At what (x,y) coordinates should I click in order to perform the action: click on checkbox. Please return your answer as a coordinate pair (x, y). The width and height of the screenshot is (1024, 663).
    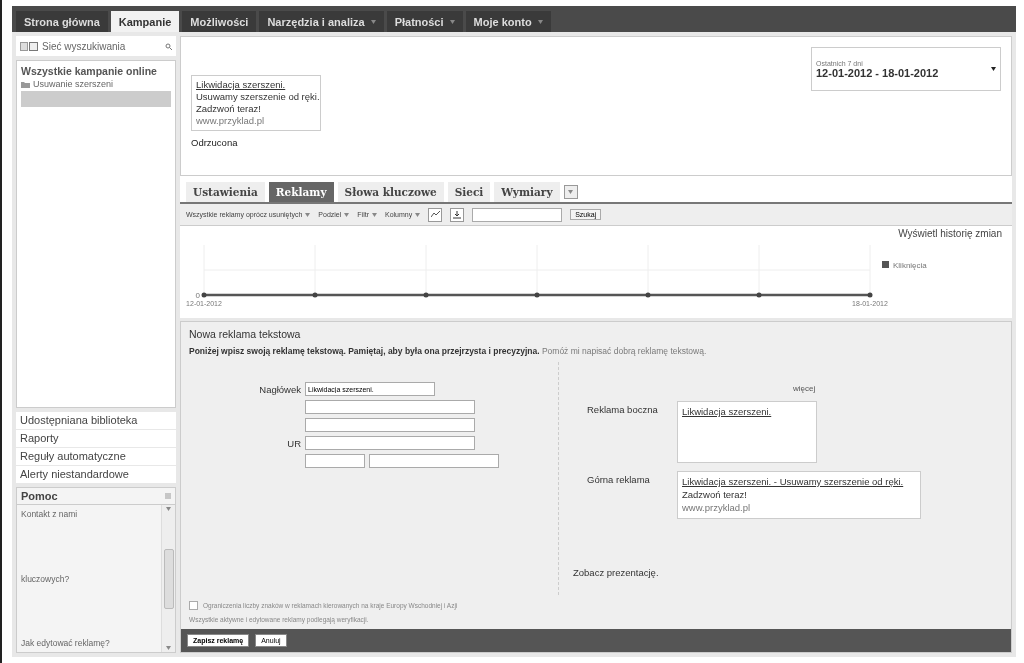
    Looking at the image, I should click on (193, 605).